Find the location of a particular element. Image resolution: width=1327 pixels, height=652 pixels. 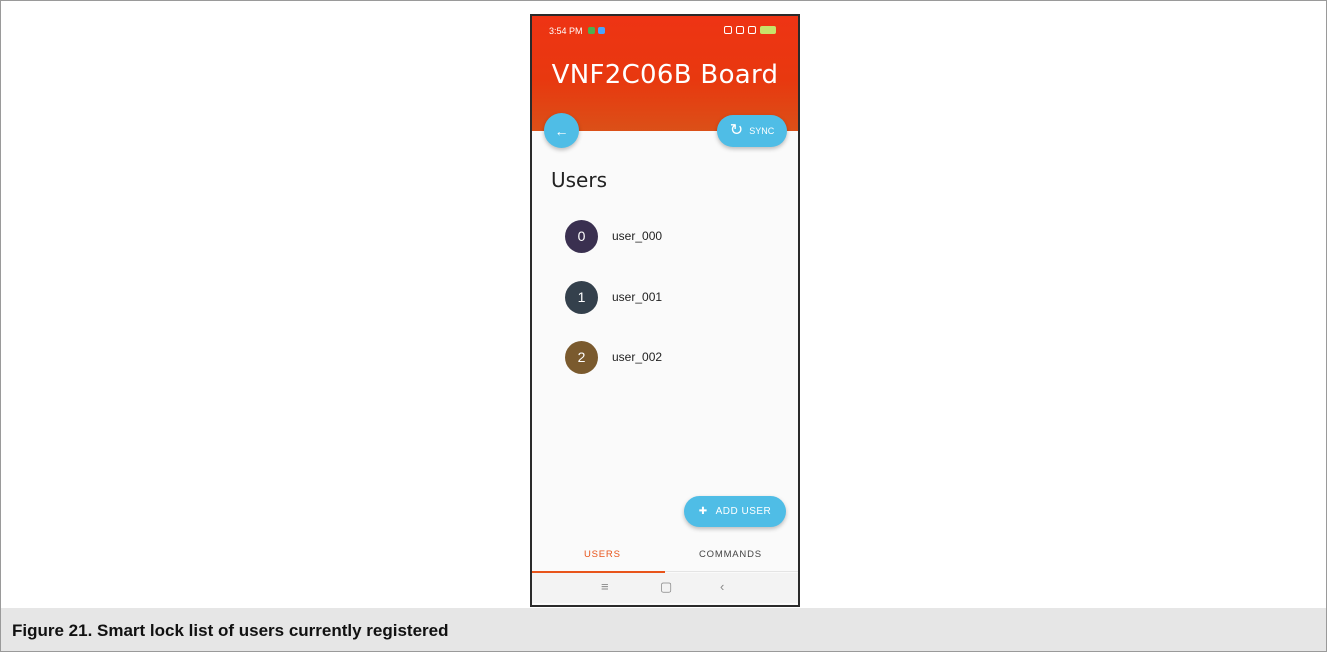

status-icons is located at coordinates (750, 30).